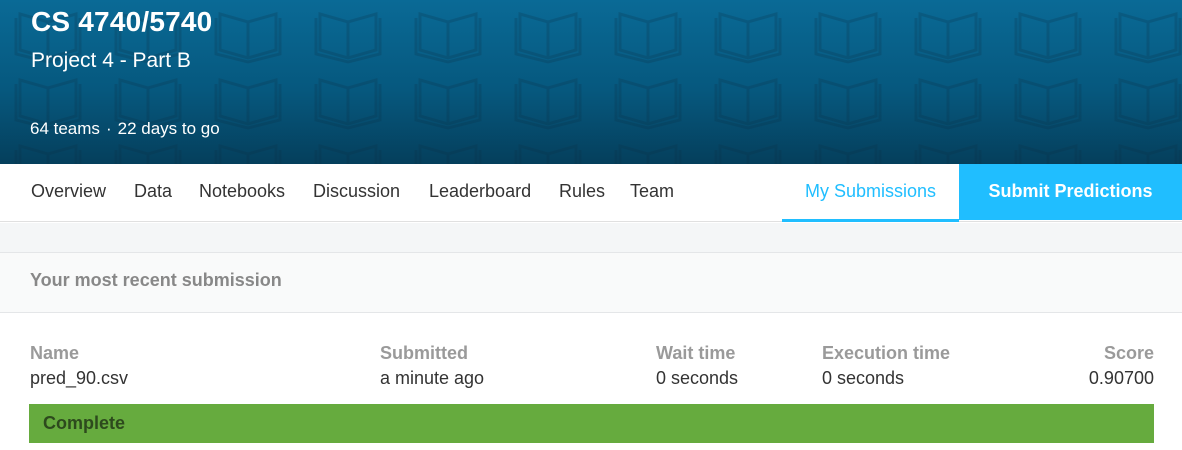 This screenshot has width=1182, height=450. I want to click on tab-rules: Rules, so click(582, 191).